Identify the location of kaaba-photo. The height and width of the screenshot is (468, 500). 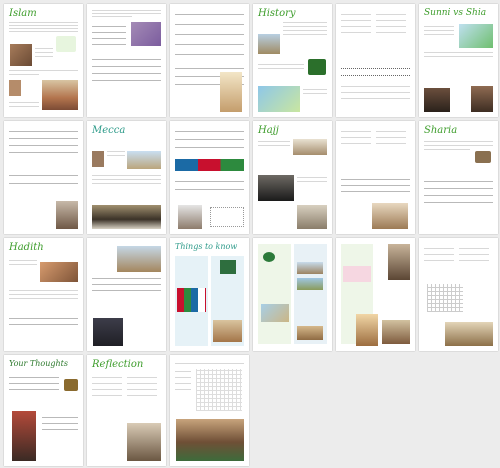
(276, 188).